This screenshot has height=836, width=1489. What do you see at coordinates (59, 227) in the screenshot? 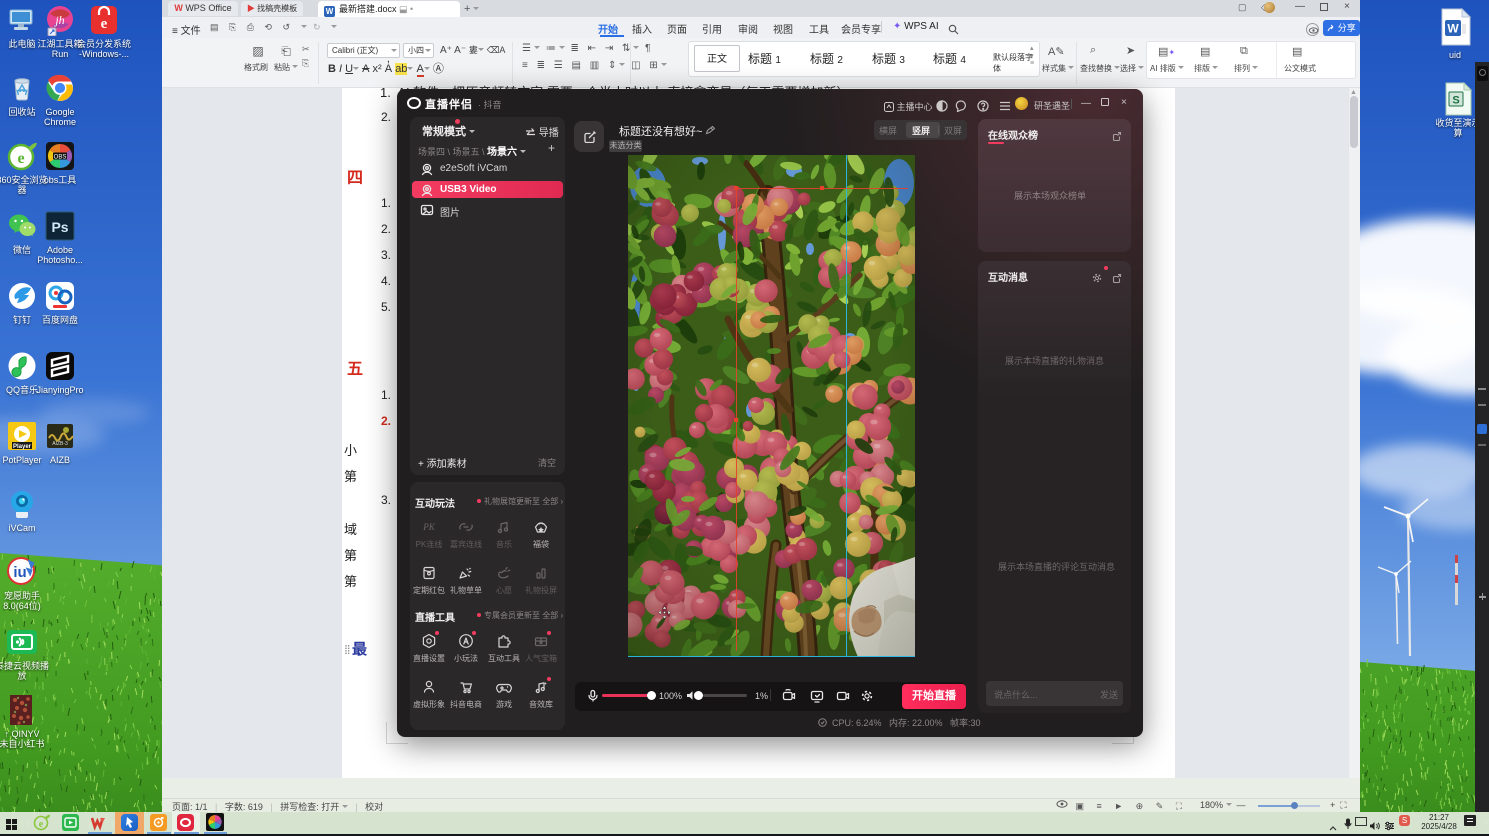
I see `svg-text: Ps` at bounding box center [59, 227].